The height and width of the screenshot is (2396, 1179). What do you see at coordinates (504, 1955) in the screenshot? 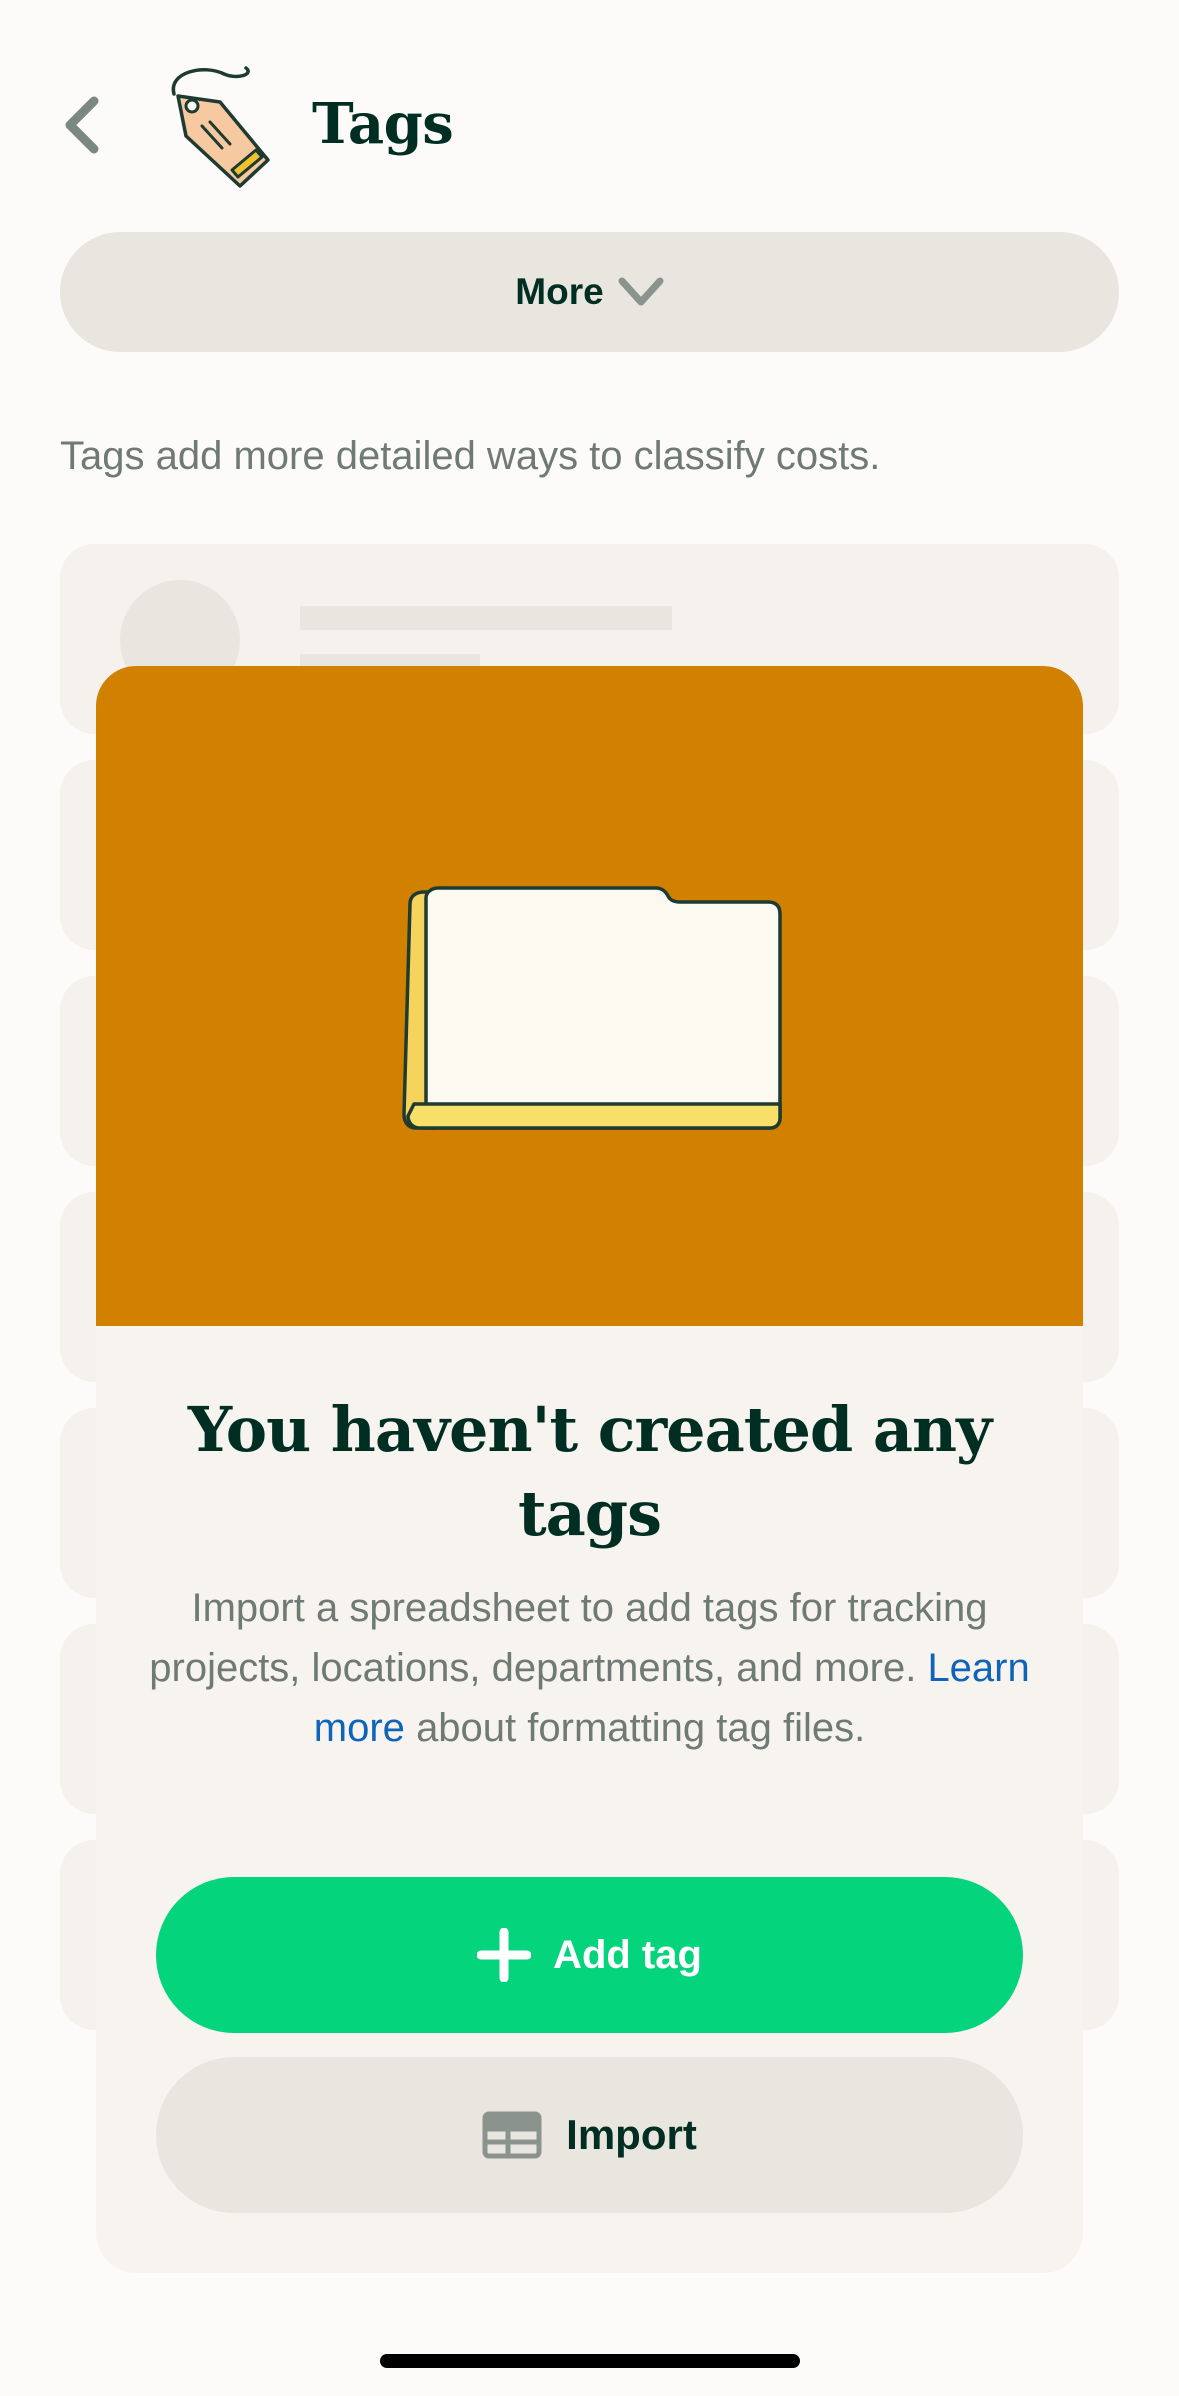
I see `plus-icon` at bounding box center [504, 1955].